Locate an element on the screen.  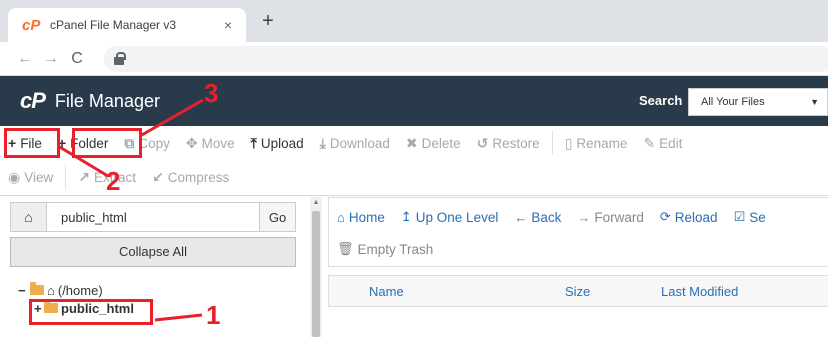
column-last-modified-header: Last Modified is located at coordinates (699, 291).